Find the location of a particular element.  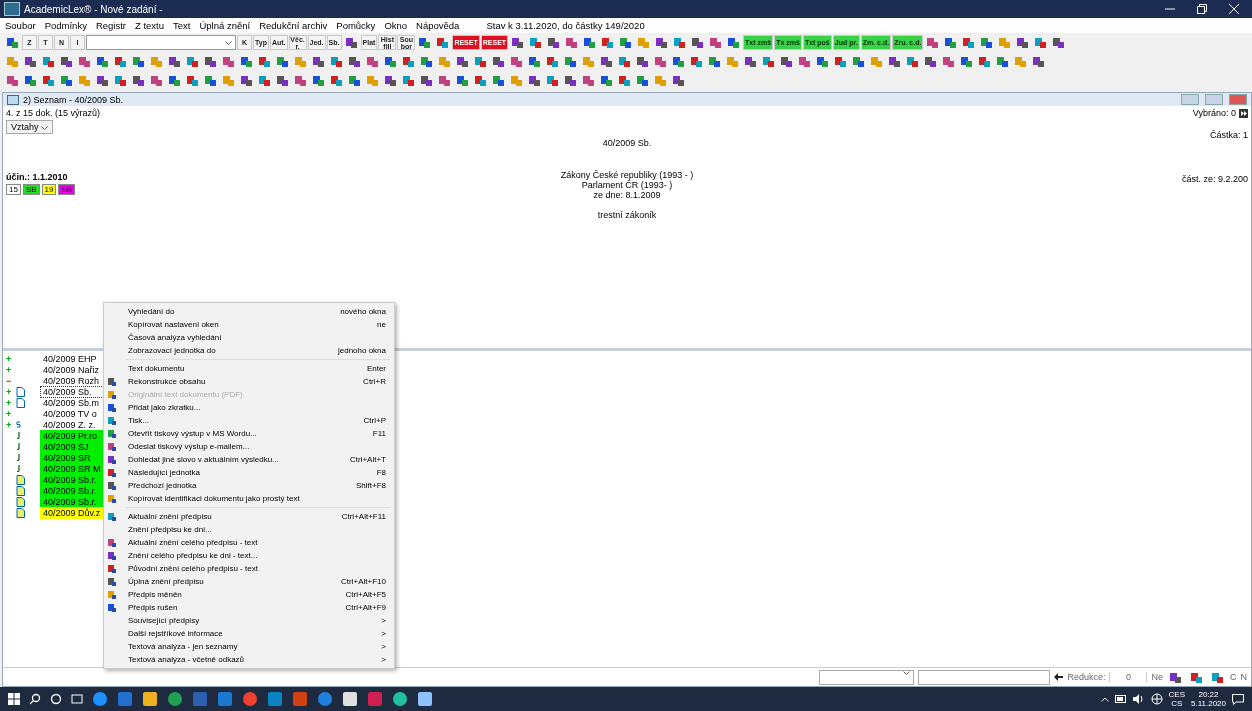

context-menu-item: Rekonstrukce obsahu Ctrl+R is located at coordinates (249, 381).